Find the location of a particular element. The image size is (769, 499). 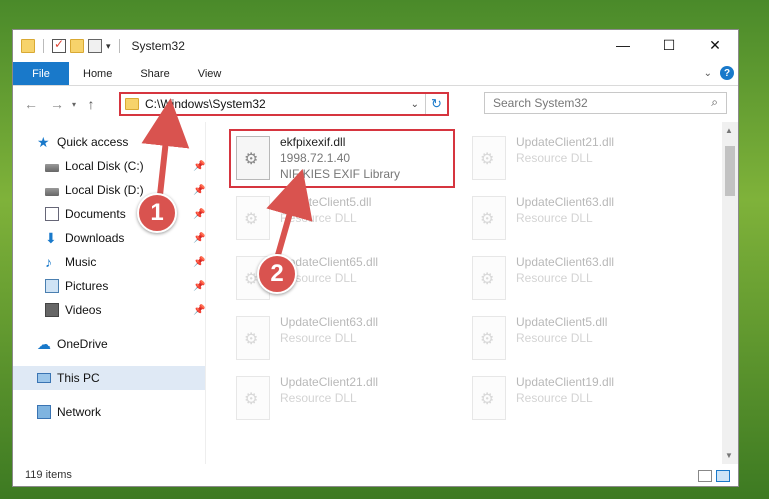

callout-2: 2 is located at coordinates (277, 274).